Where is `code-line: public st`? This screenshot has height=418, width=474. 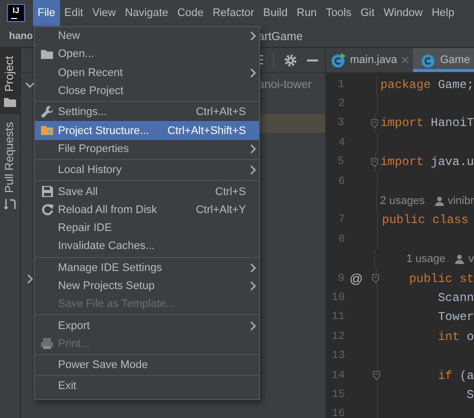
code-line: public st is located at coordinates (441, 279).